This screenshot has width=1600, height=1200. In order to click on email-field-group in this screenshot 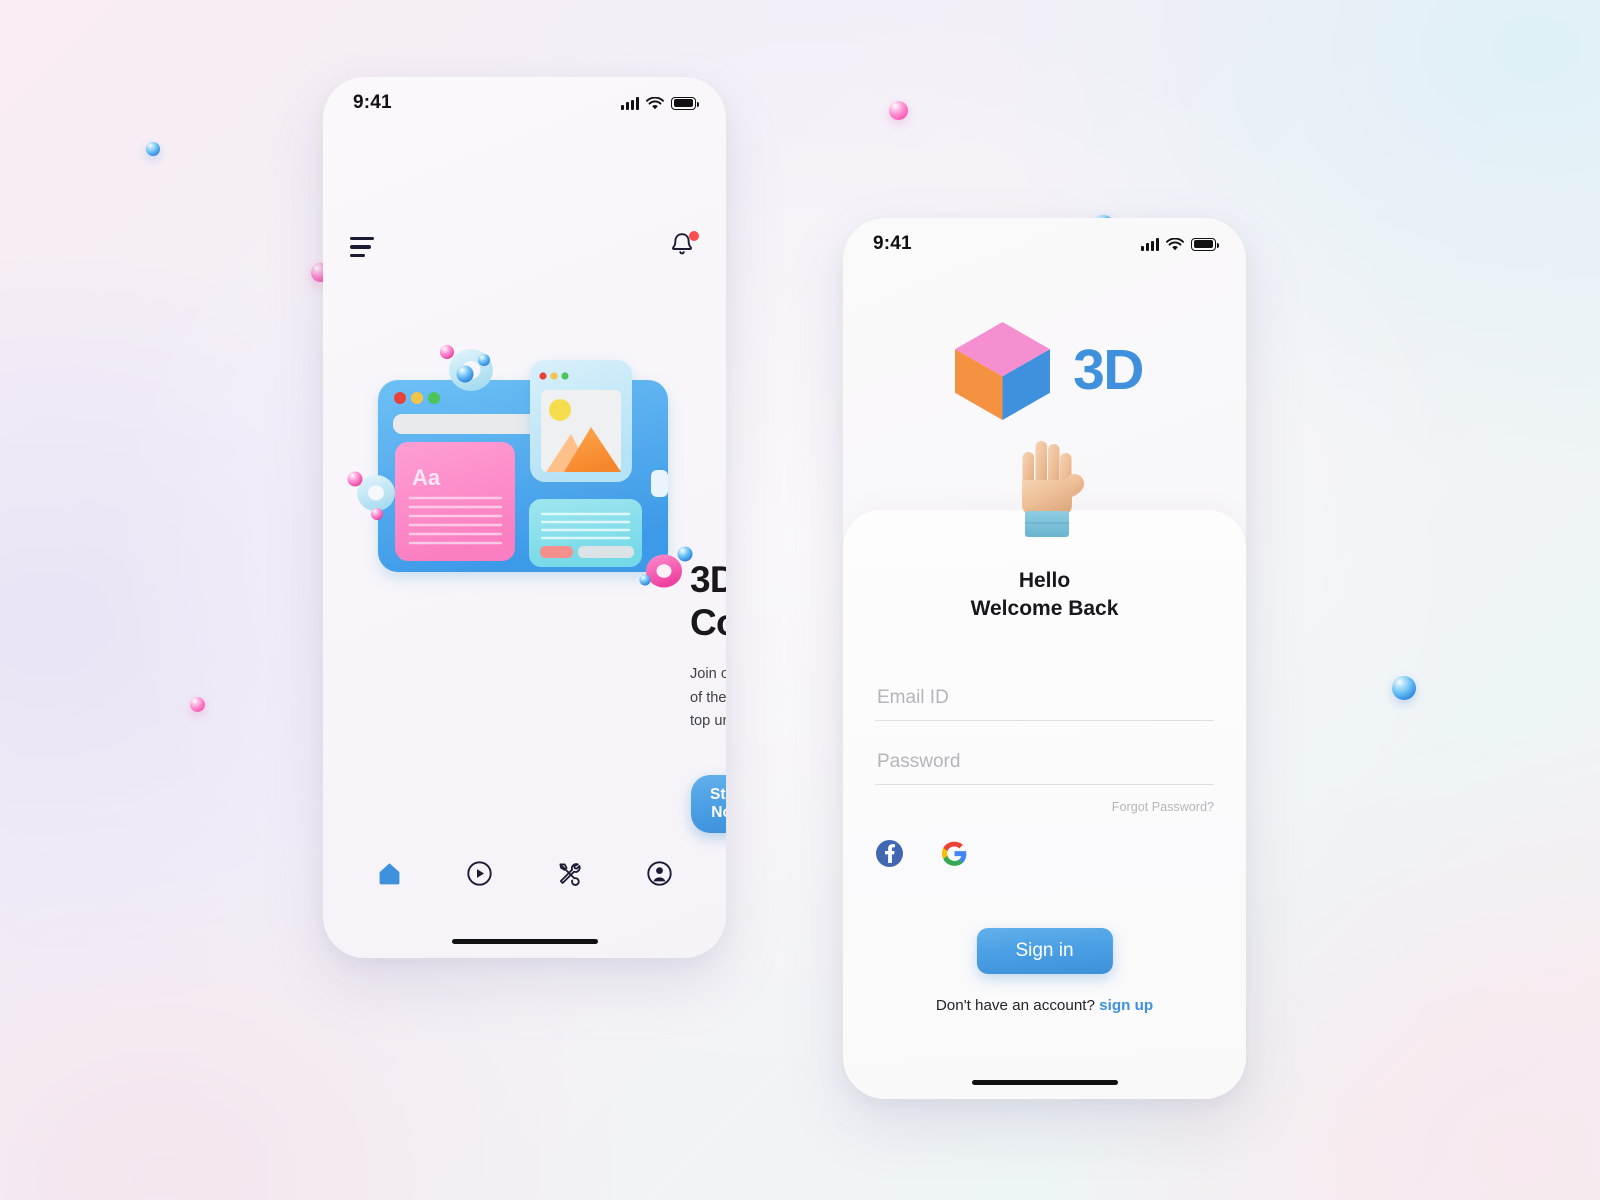, I will do `click(1044, 702)`.